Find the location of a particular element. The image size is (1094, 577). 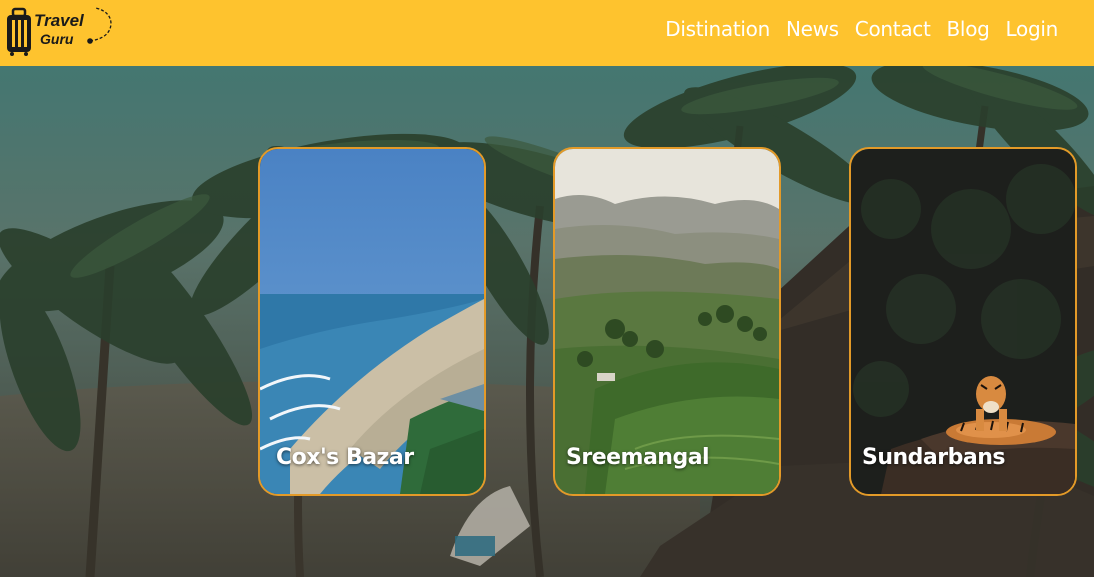

beach-coastline-photo is located at coordinates (372, 321).